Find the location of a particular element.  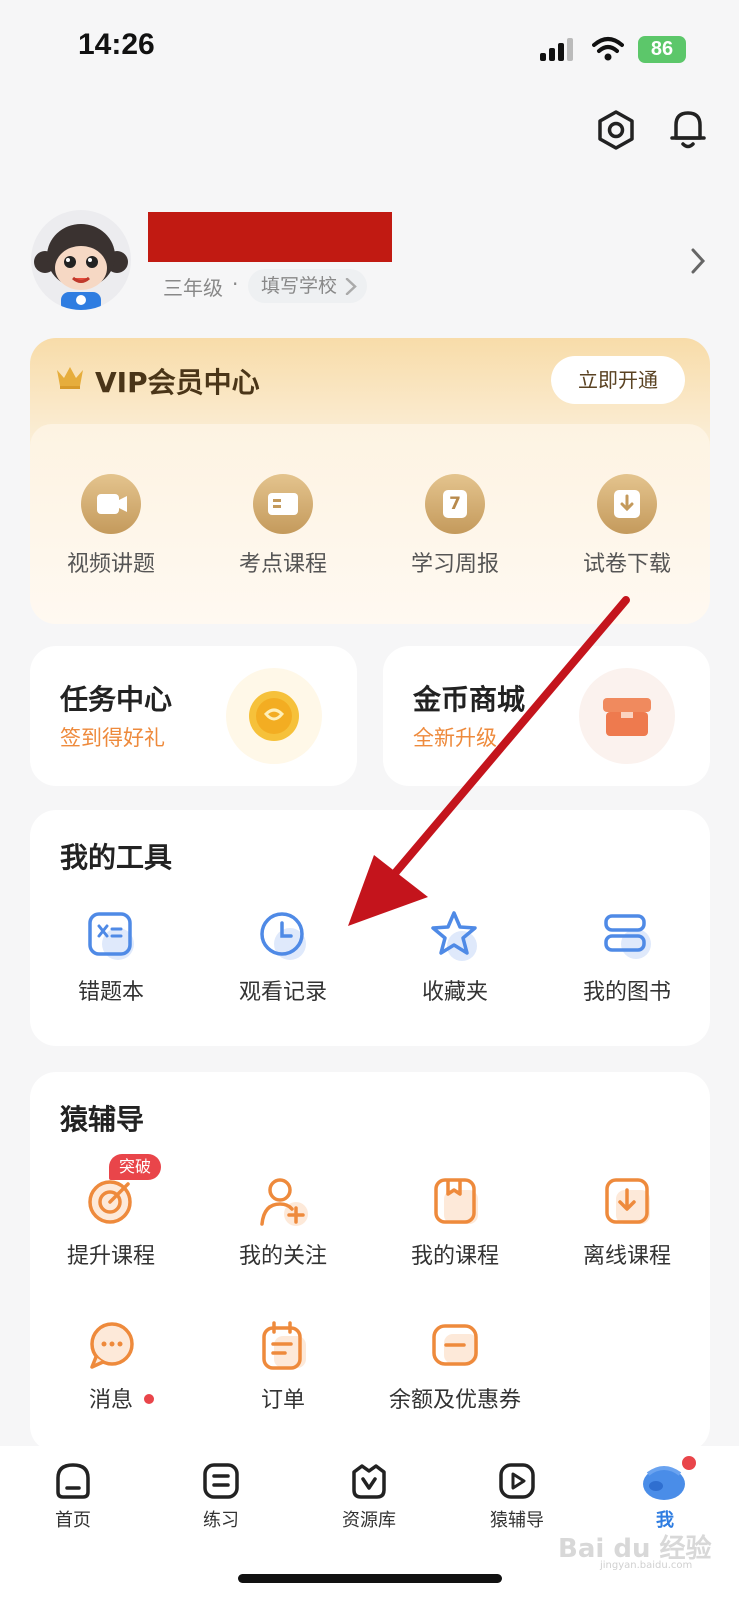

tab-tutoring: 猿辅导 is located at coordinates (517, 1498).